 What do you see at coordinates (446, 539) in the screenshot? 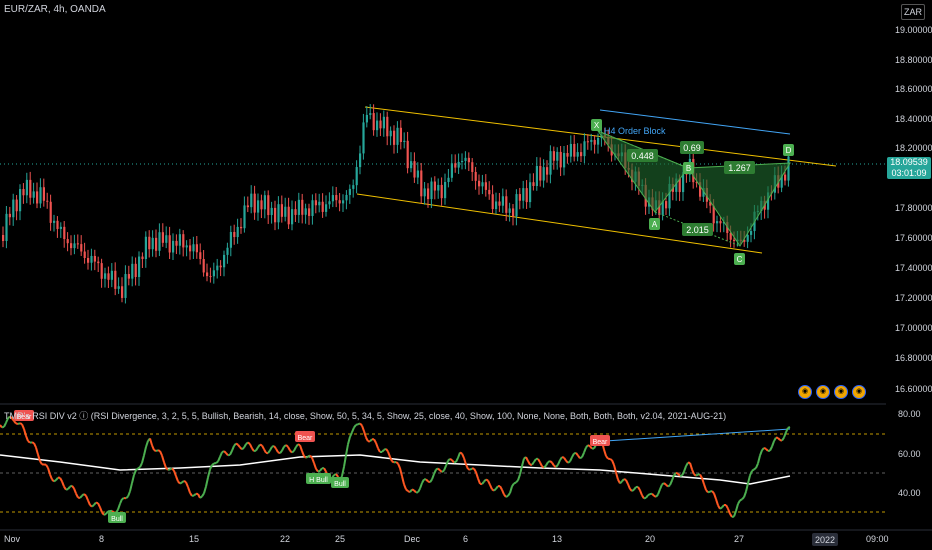
I see `time-axis: Nov 8 15 22 25 Dec 6 13 20 27 2022 09:00` at bounding box center [446, 539].